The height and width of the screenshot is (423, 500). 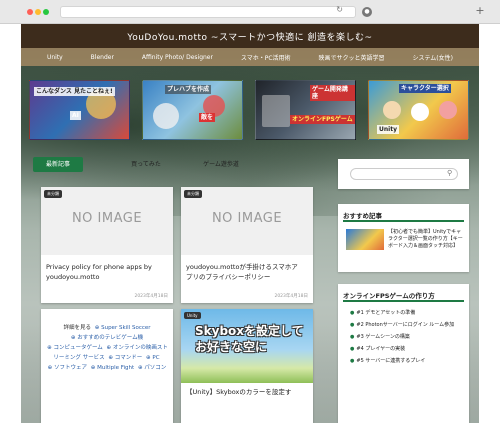 What do you see at coordinates (389, 296) in the screenshot?
I see `fps-series-heading: オンラインFPSゲームの作り方` at bounding box center [389, 296].